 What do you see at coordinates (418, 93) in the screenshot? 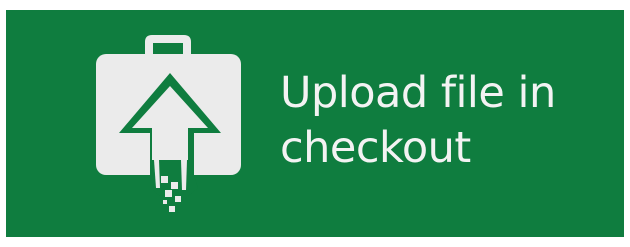
I see `banner-title-line-1: Upload file in` at bounding box center [418, 93].